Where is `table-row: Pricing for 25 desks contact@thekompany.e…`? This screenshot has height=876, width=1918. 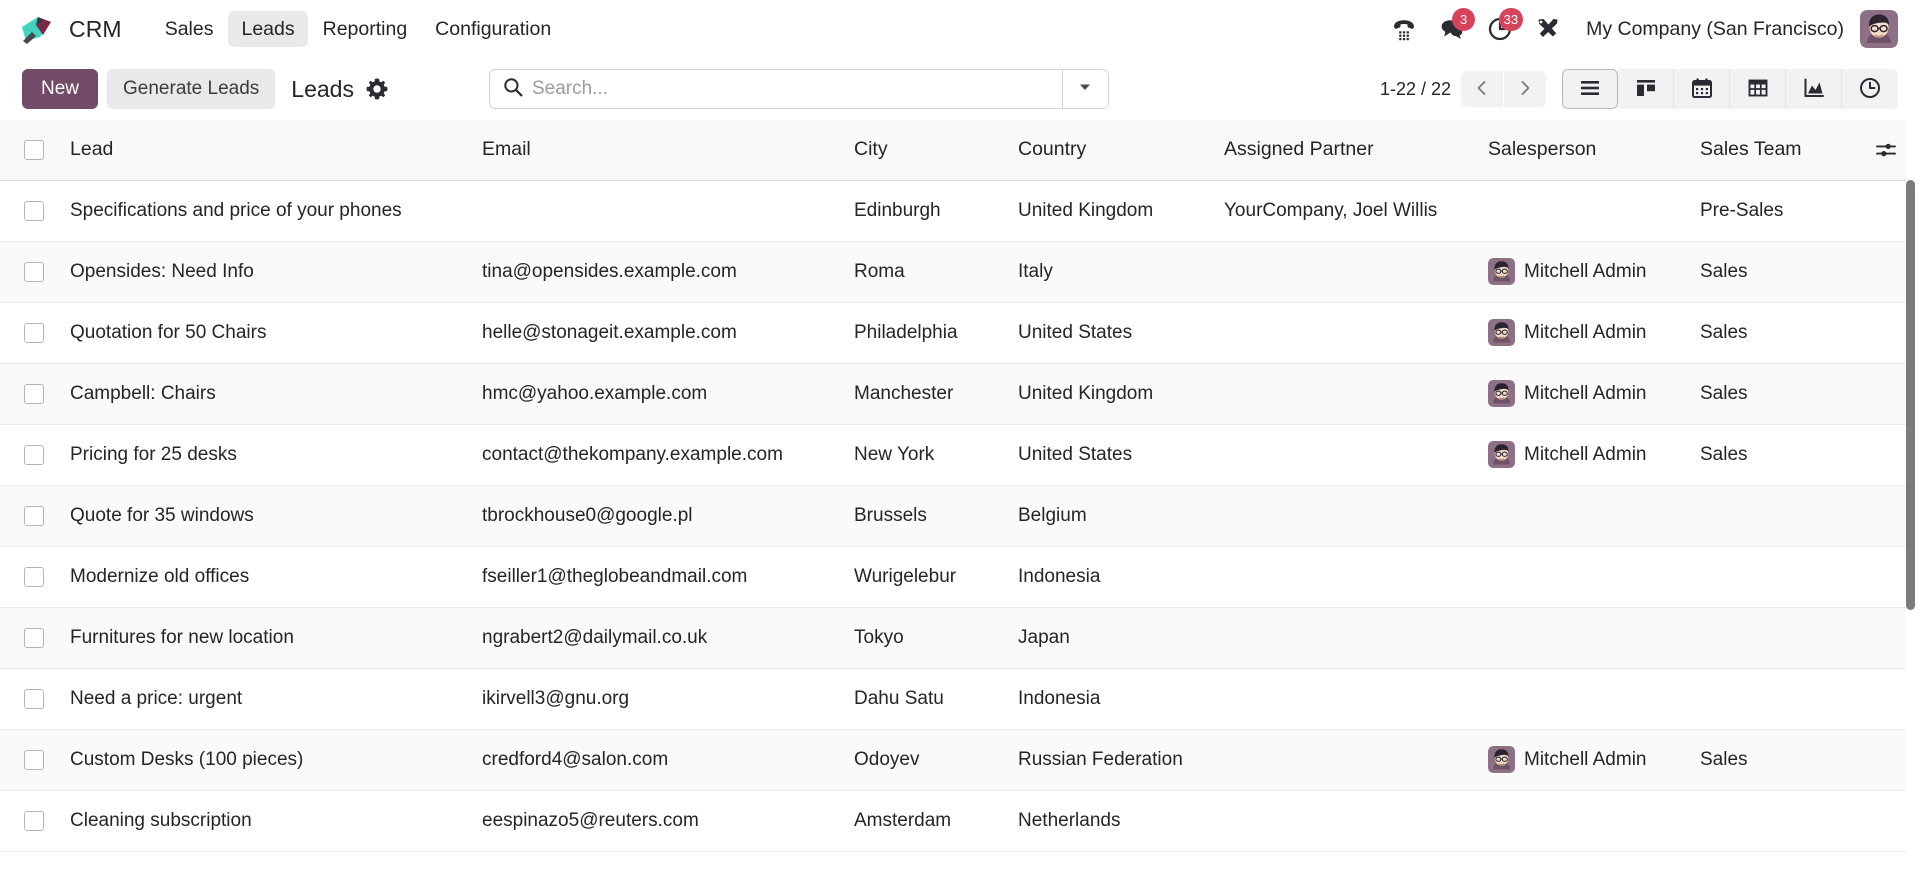
table-row: Pricing for 25 desks contact@thekompany.e… is located at coordinates (953, 455).